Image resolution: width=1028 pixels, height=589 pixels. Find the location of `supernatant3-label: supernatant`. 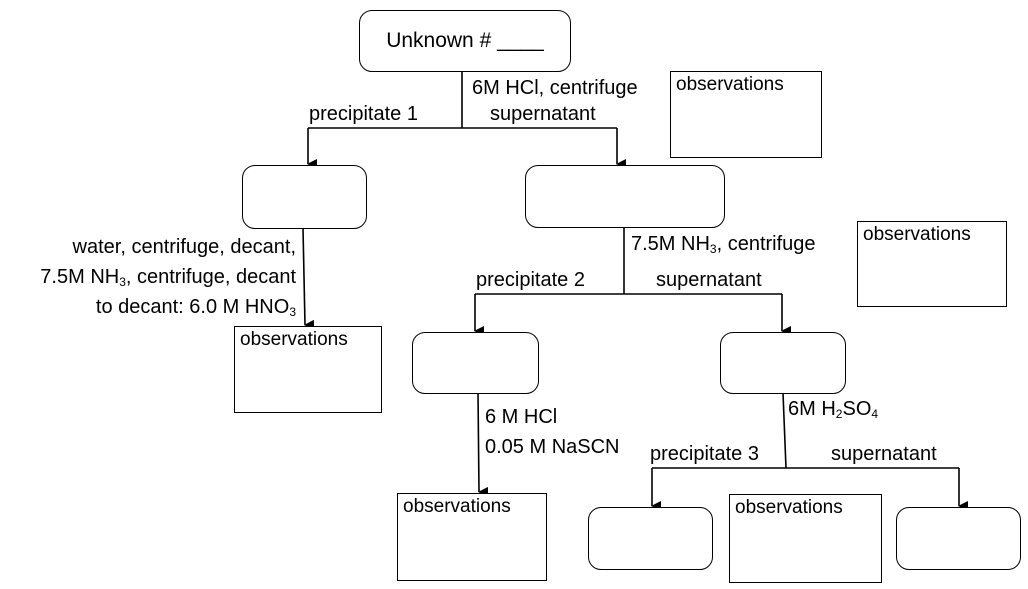

supernatant3-label: supernatant is located at coordinates (884, 454).